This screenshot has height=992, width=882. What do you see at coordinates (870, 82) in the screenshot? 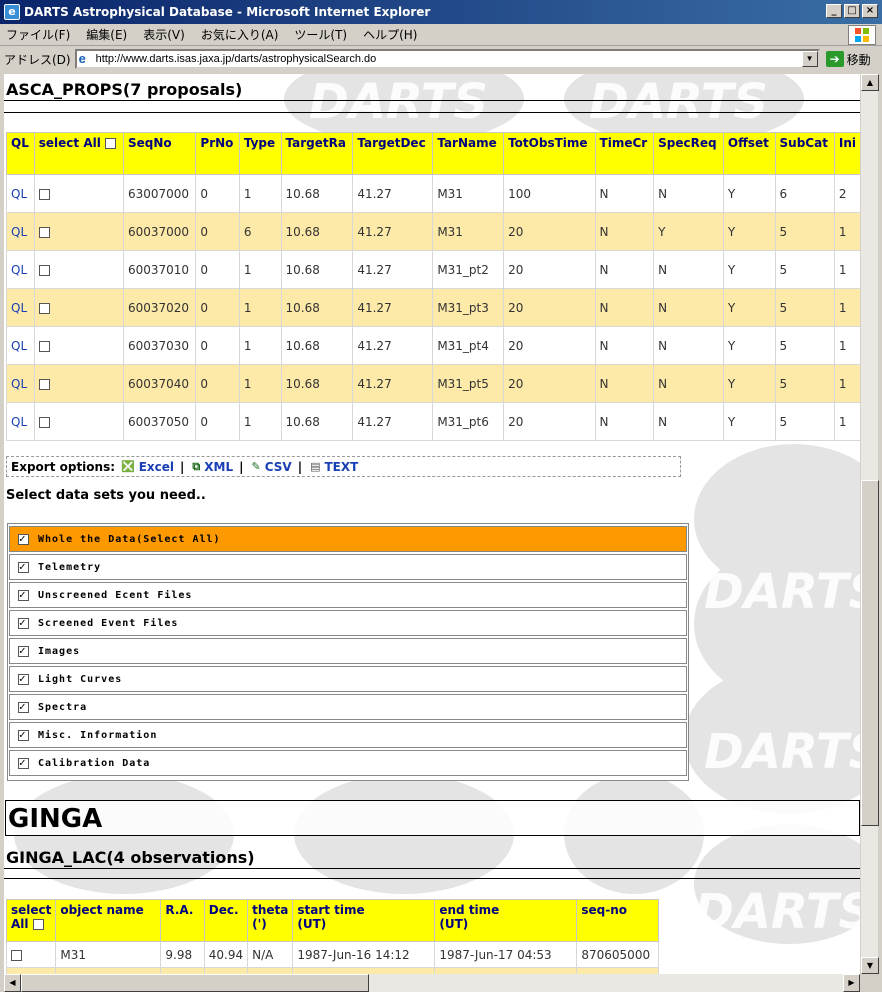
I see `scroll-up-icon: ▲` at bounding box center [870, 82].